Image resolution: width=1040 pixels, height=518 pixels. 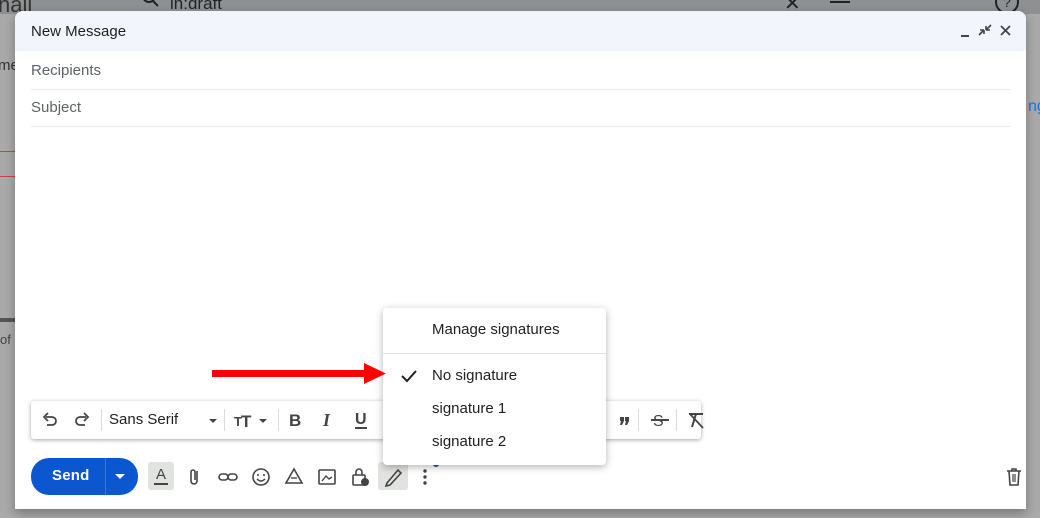 What do you see at coordinates (469, 441) in the screenshot?
I see `signature-option-label: signature 2` at bounding box center [469, 441].